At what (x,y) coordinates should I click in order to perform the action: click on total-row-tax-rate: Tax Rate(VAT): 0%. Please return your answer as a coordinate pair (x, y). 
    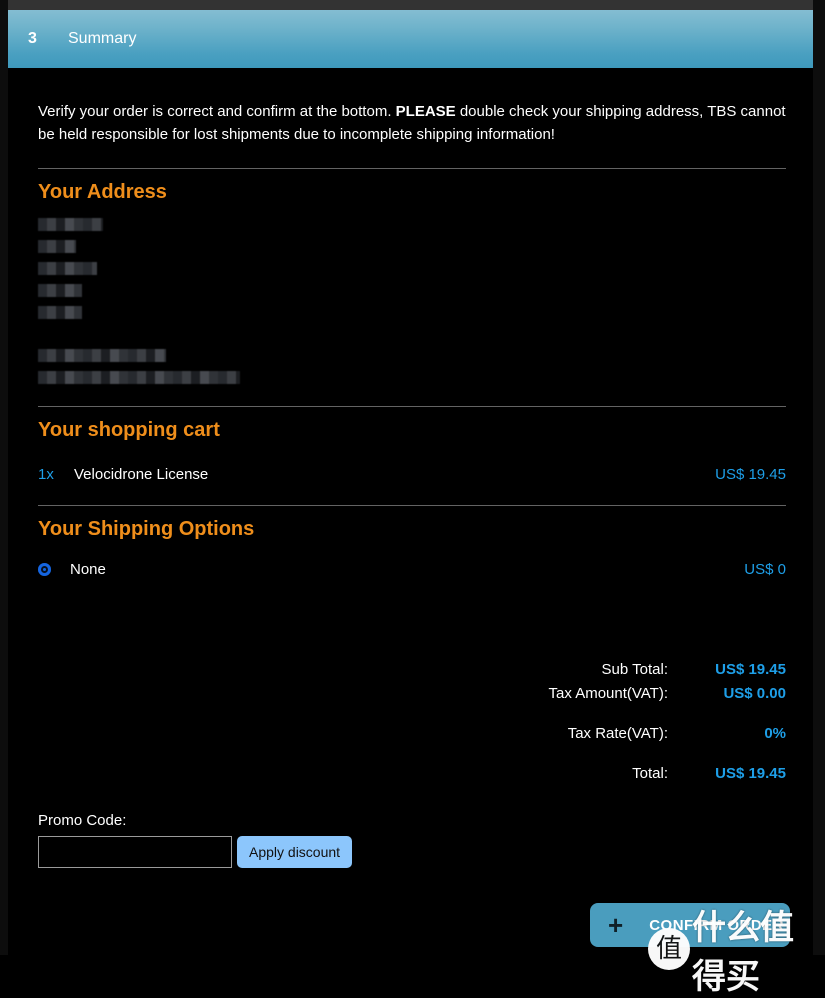
    Looking at the image, I should click on (412, 734).